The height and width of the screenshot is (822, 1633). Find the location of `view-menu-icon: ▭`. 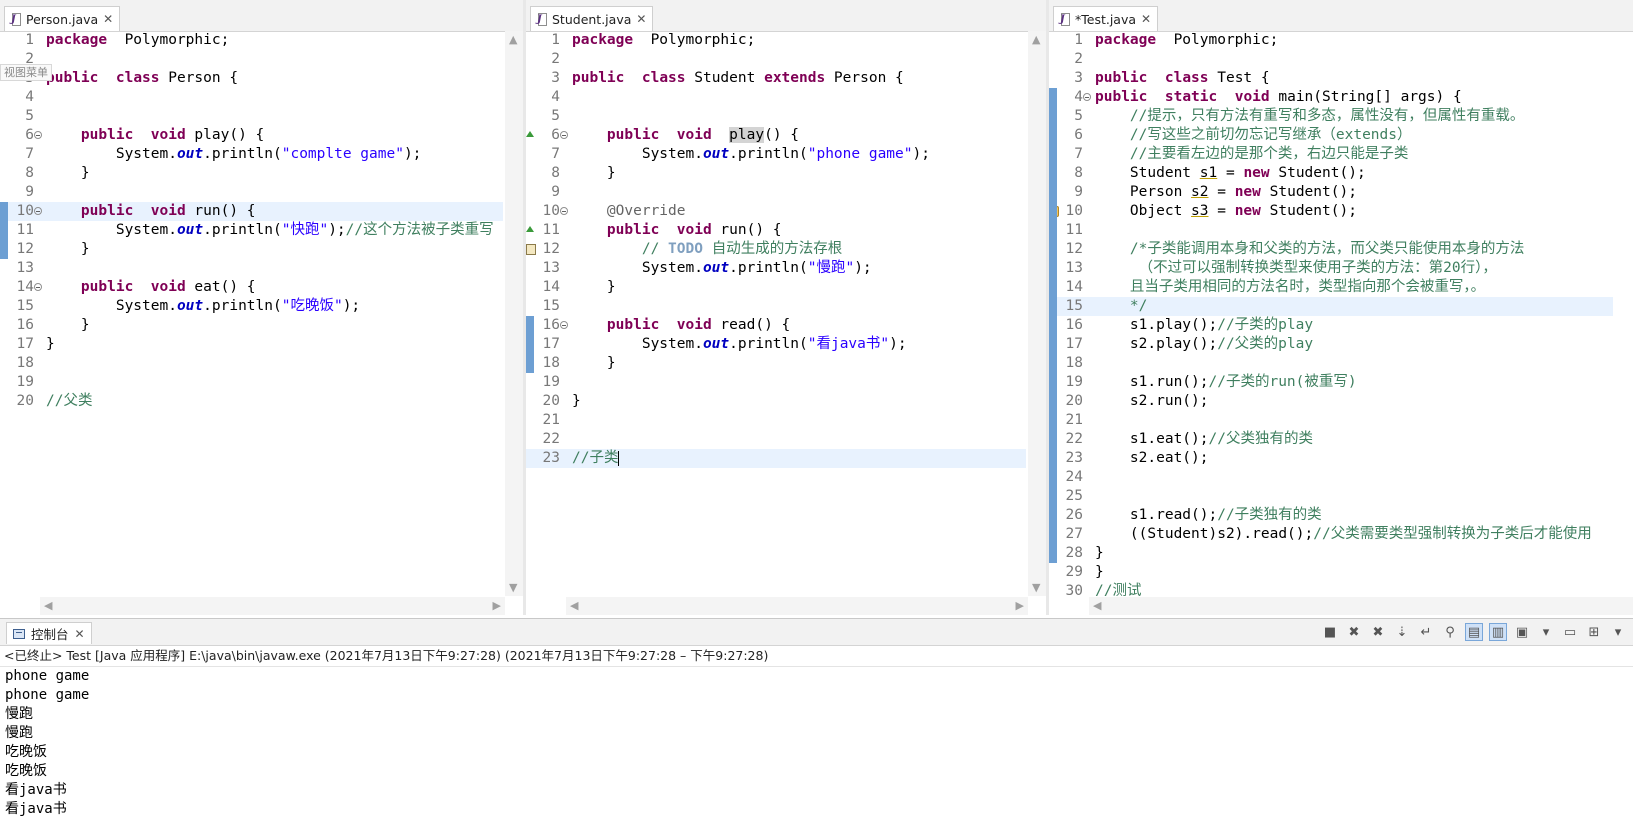

view-menu-icon: ▭ is located at coordinates (1570, 632).